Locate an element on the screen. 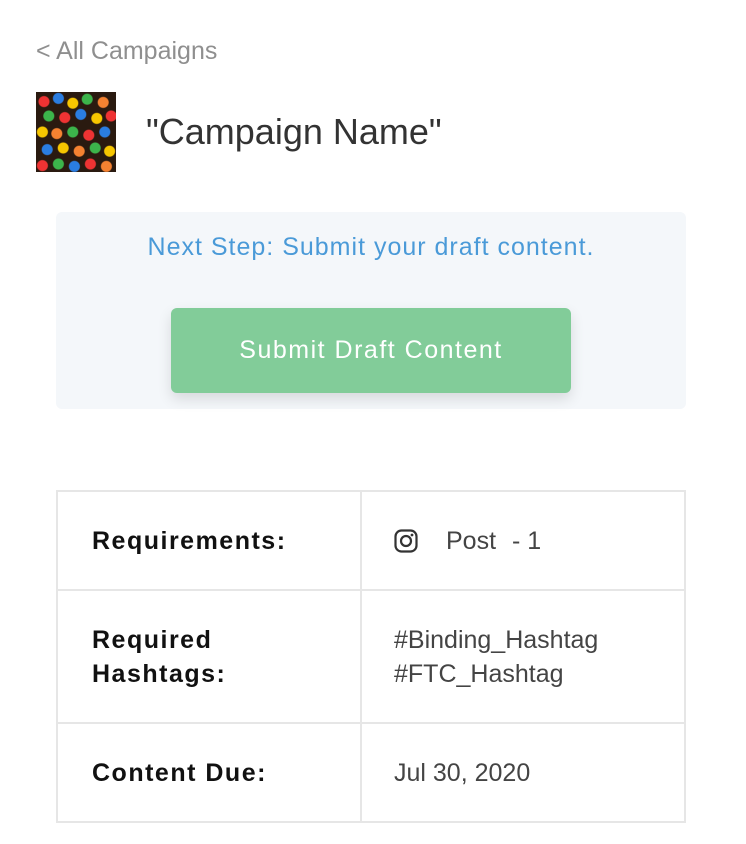 The width and height of the screenshot is (746, 844). requirements-label: Requirements: is located at coordinates (209, 540).